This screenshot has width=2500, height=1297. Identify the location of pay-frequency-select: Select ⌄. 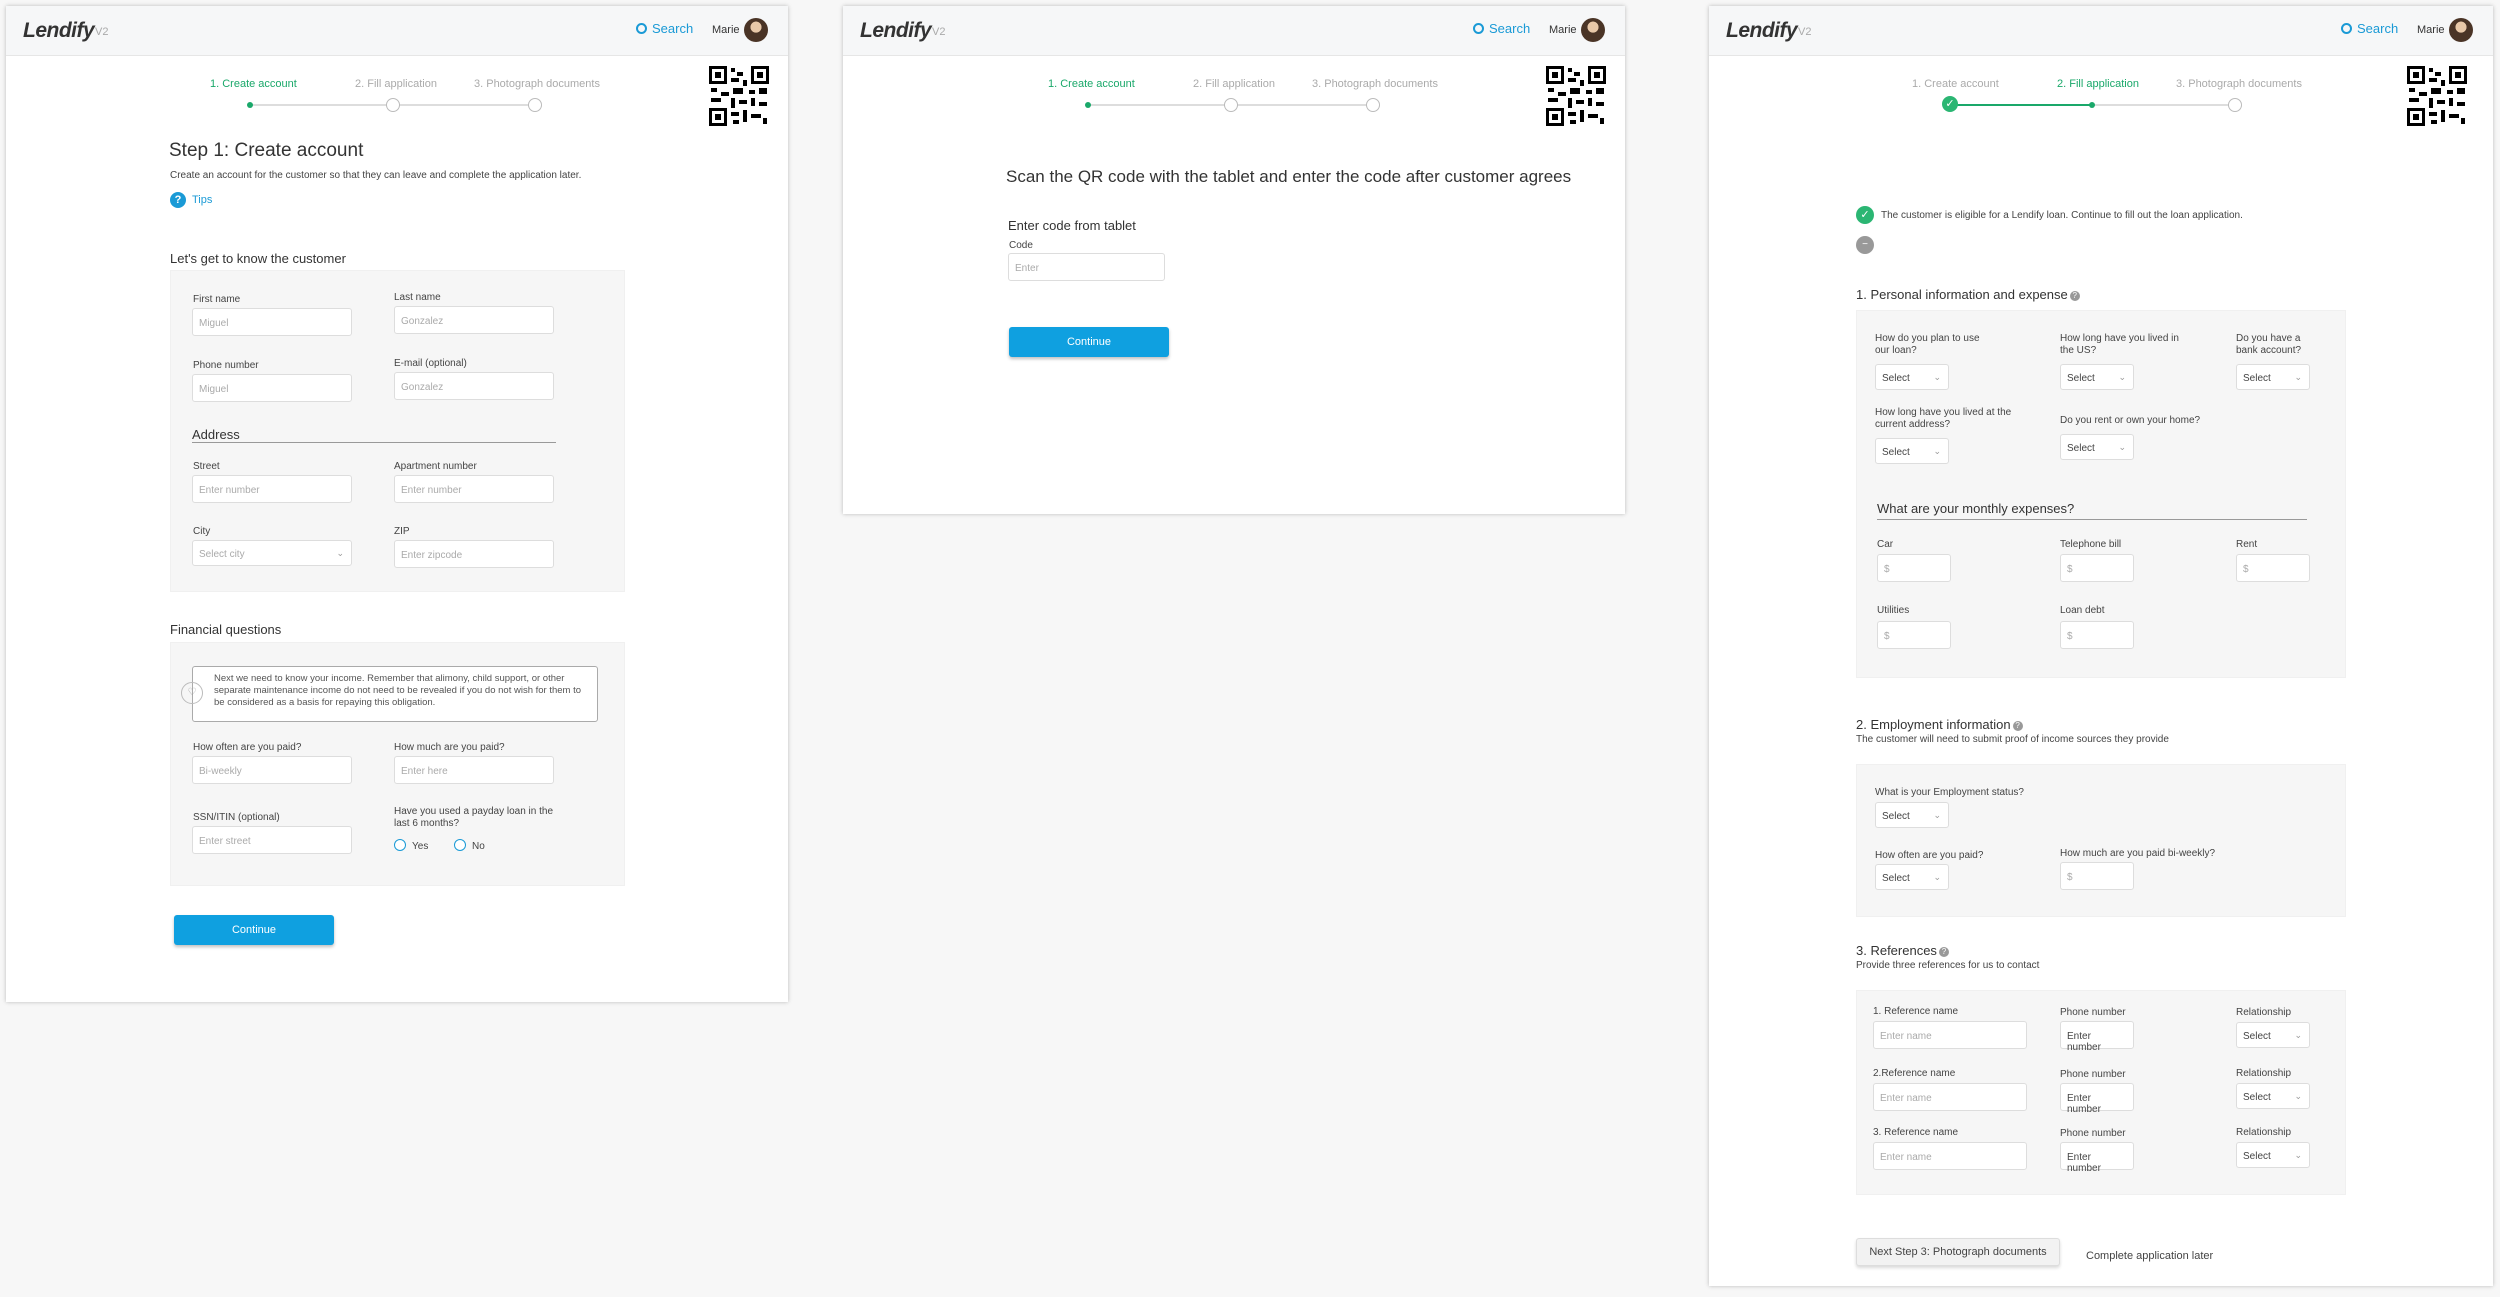
(1912, 877).